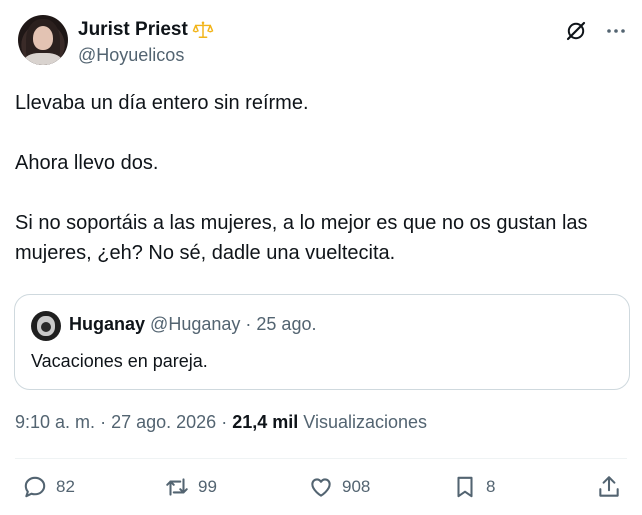 The height and width of the screenshot is (515, 642). Describe the element at coordinates (48, 487) in the screenshot. I see `reply-button: 82` at that location.